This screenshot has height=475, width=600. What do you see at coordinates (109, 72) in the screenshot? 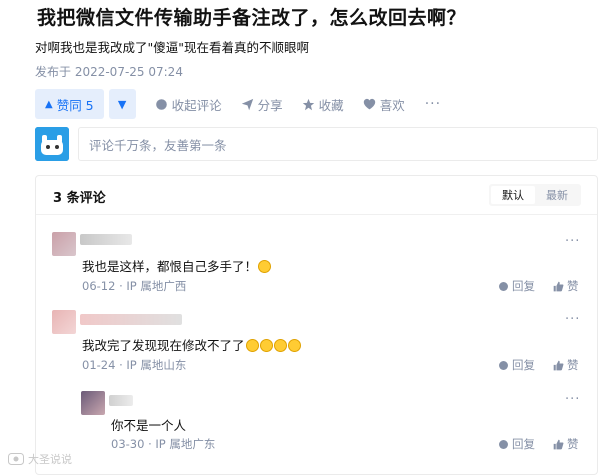
I see `publish-time: 发布于 2022-07-25 07:24` at bounding box center [109, 72].